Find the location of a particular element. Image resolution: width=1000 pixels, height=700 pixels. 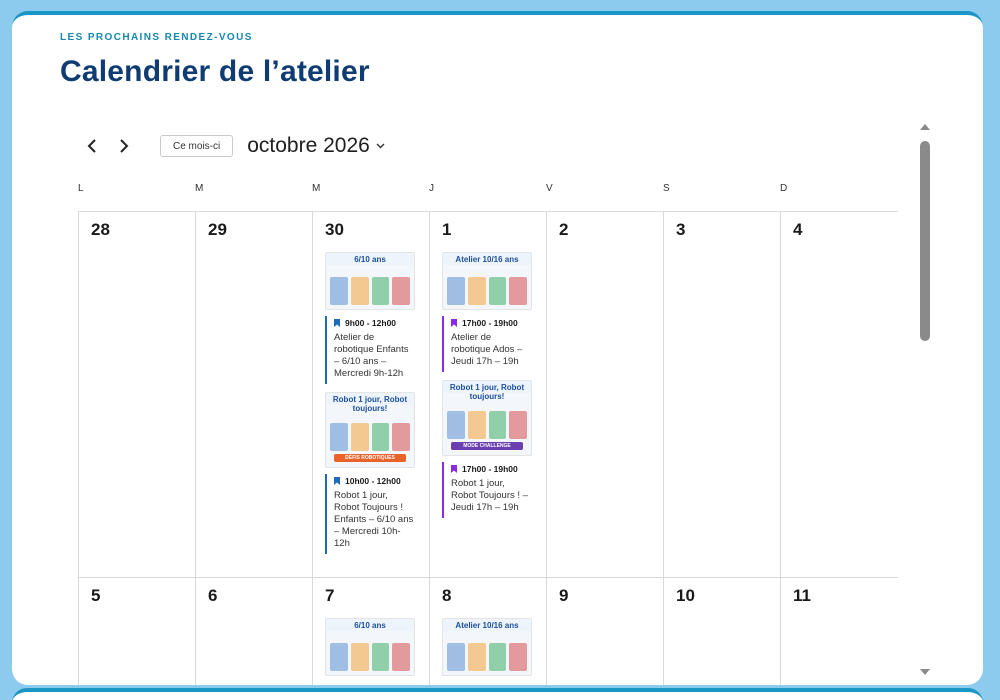

chevron-down-icon is located at coordinates (380, 146).